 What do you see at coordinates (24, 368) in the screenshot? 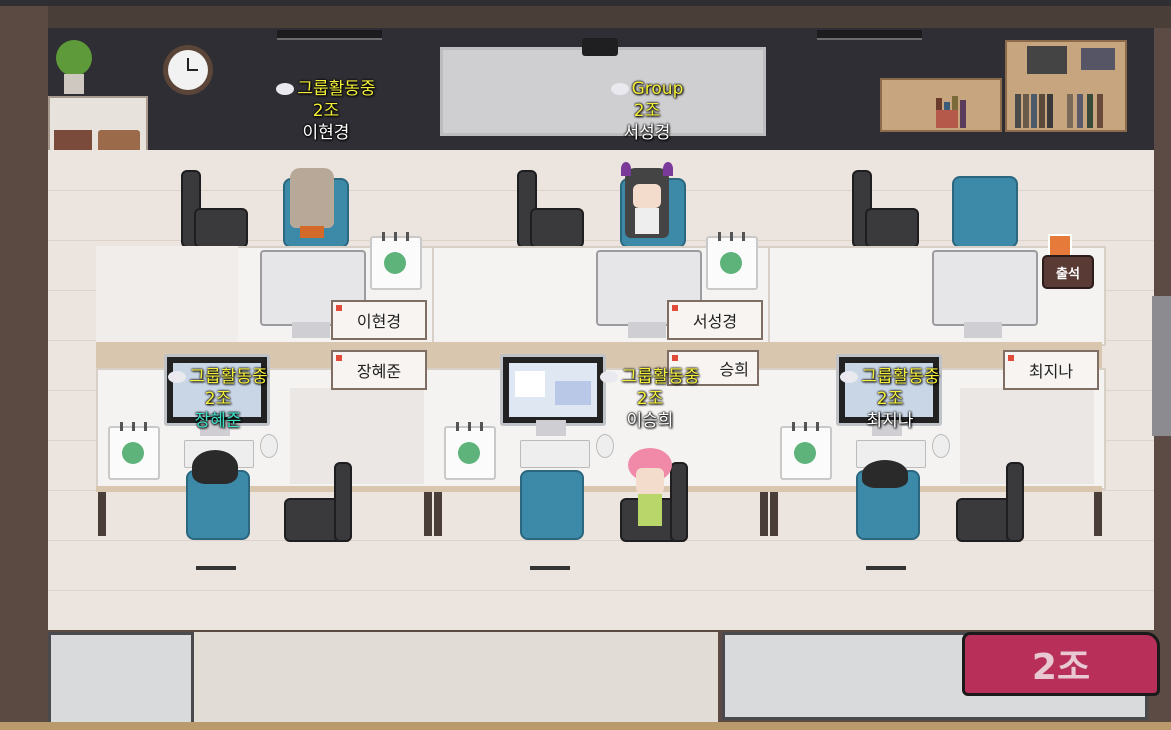
I see `left-wall` at bounding box center [24, 368].